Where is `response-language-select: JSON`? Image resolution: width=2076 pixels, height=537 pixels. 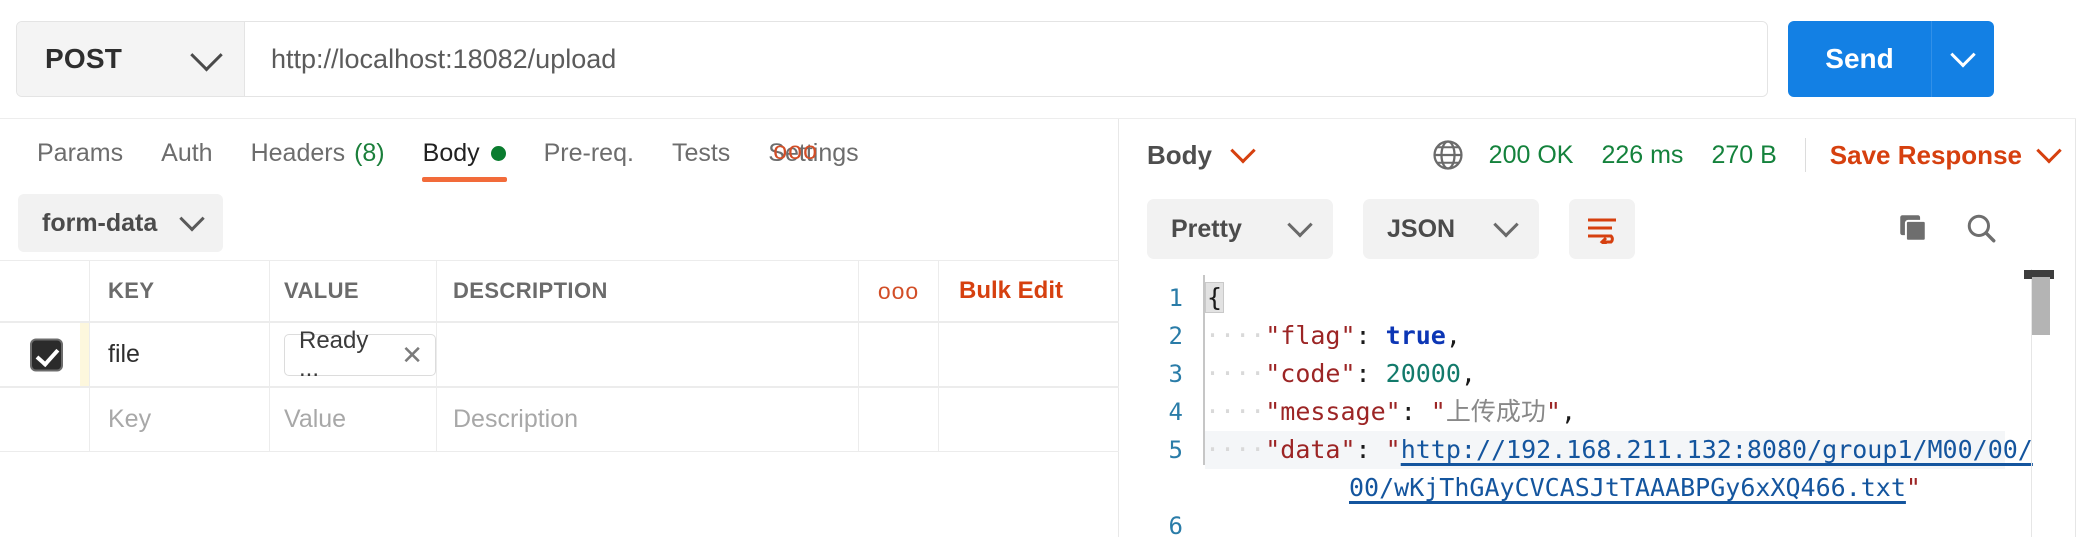
response-language-select: JSON is located at coordinates (1451, 229).